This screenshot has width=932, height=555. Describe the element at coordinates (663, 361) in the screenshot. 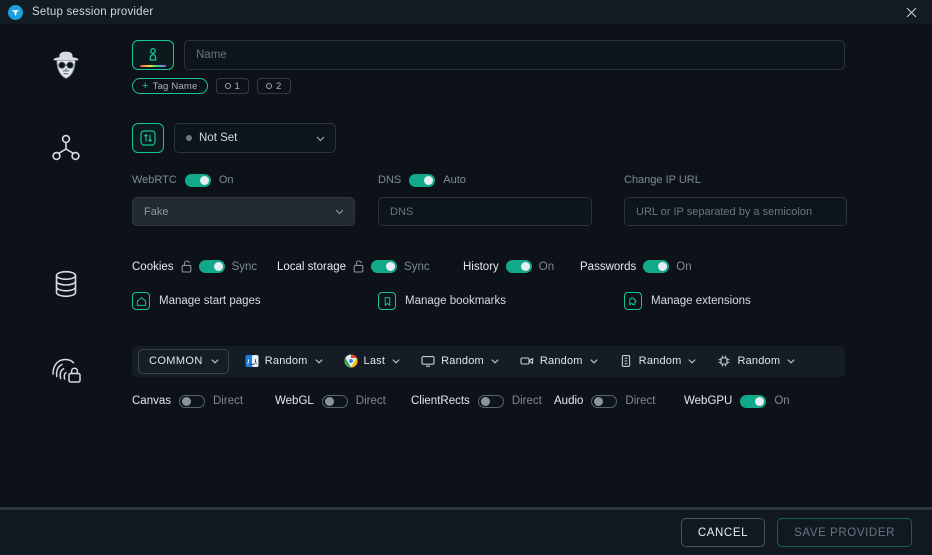

I see `fingerprint-memory-select: Random` at that location.